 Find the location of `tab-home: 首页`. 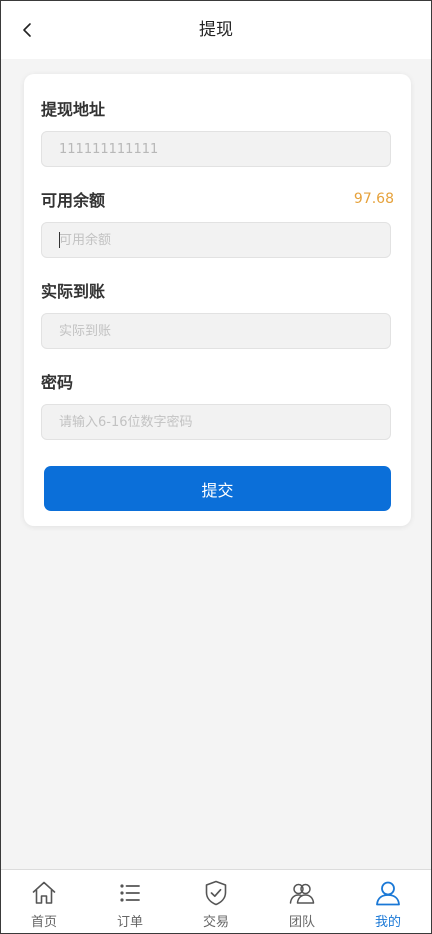

tab-home: 首页 is located at coordinates (44, 901).